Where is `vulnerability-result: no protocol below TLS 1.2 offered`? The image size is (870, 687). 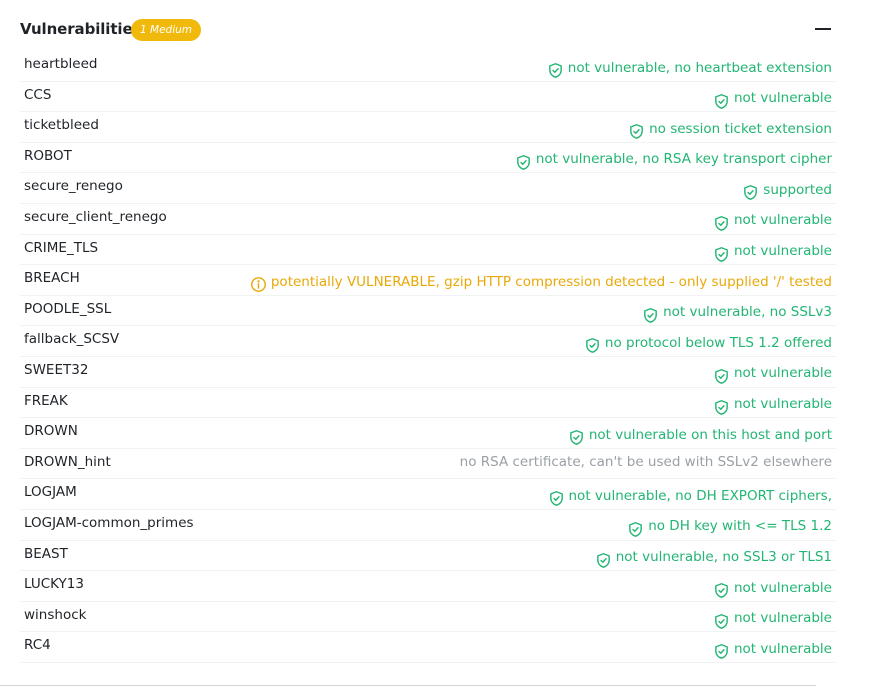 vulnerability-result: no protocol below TLS 1.2 offered is located at coordinates (708, 342).